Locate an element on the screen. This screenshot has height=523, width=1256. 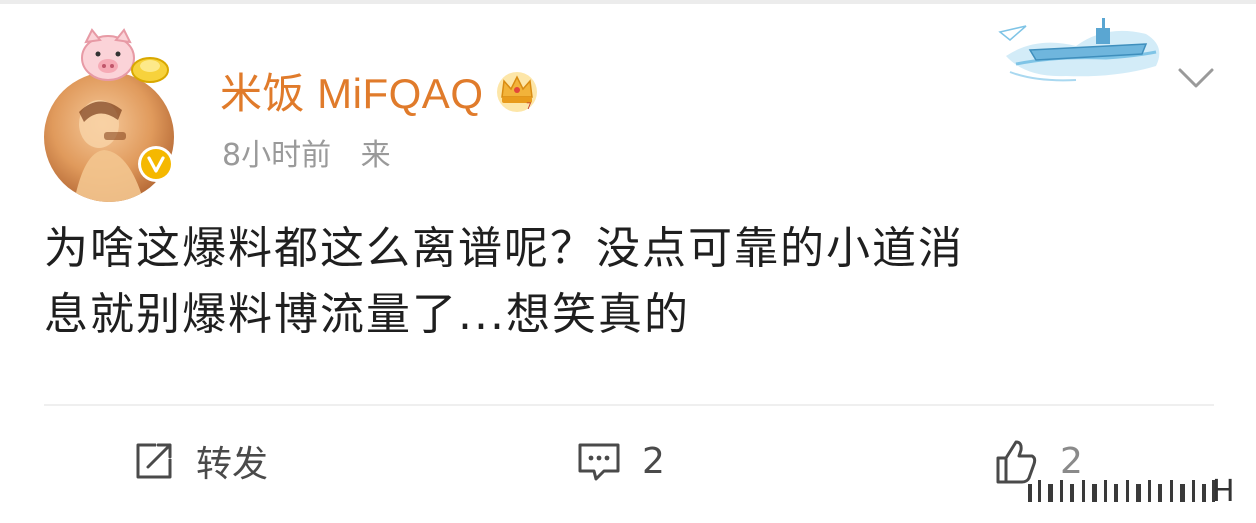
repost-label: 转发 is located at coordinates (232, 464).